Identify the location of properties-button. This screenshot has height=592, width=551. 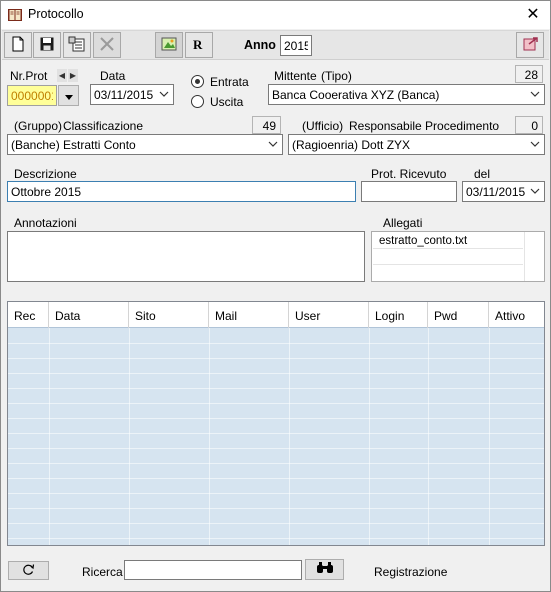
(77, 45).